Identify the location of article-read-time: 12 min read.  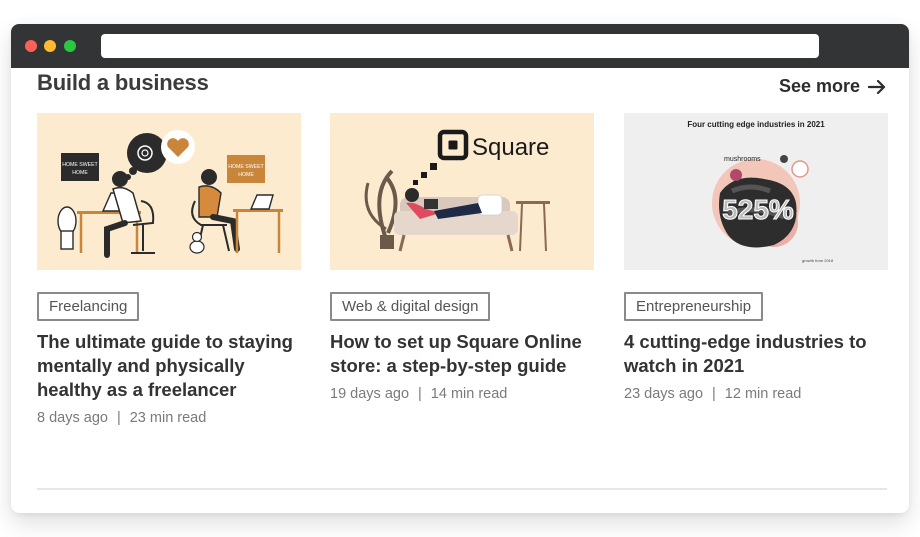
(763, 394).